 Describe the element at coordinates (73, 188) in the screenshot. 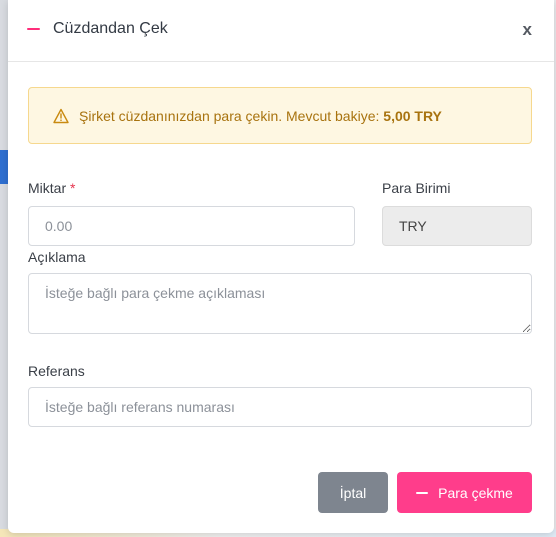

I see `required-mark: *` at that location.